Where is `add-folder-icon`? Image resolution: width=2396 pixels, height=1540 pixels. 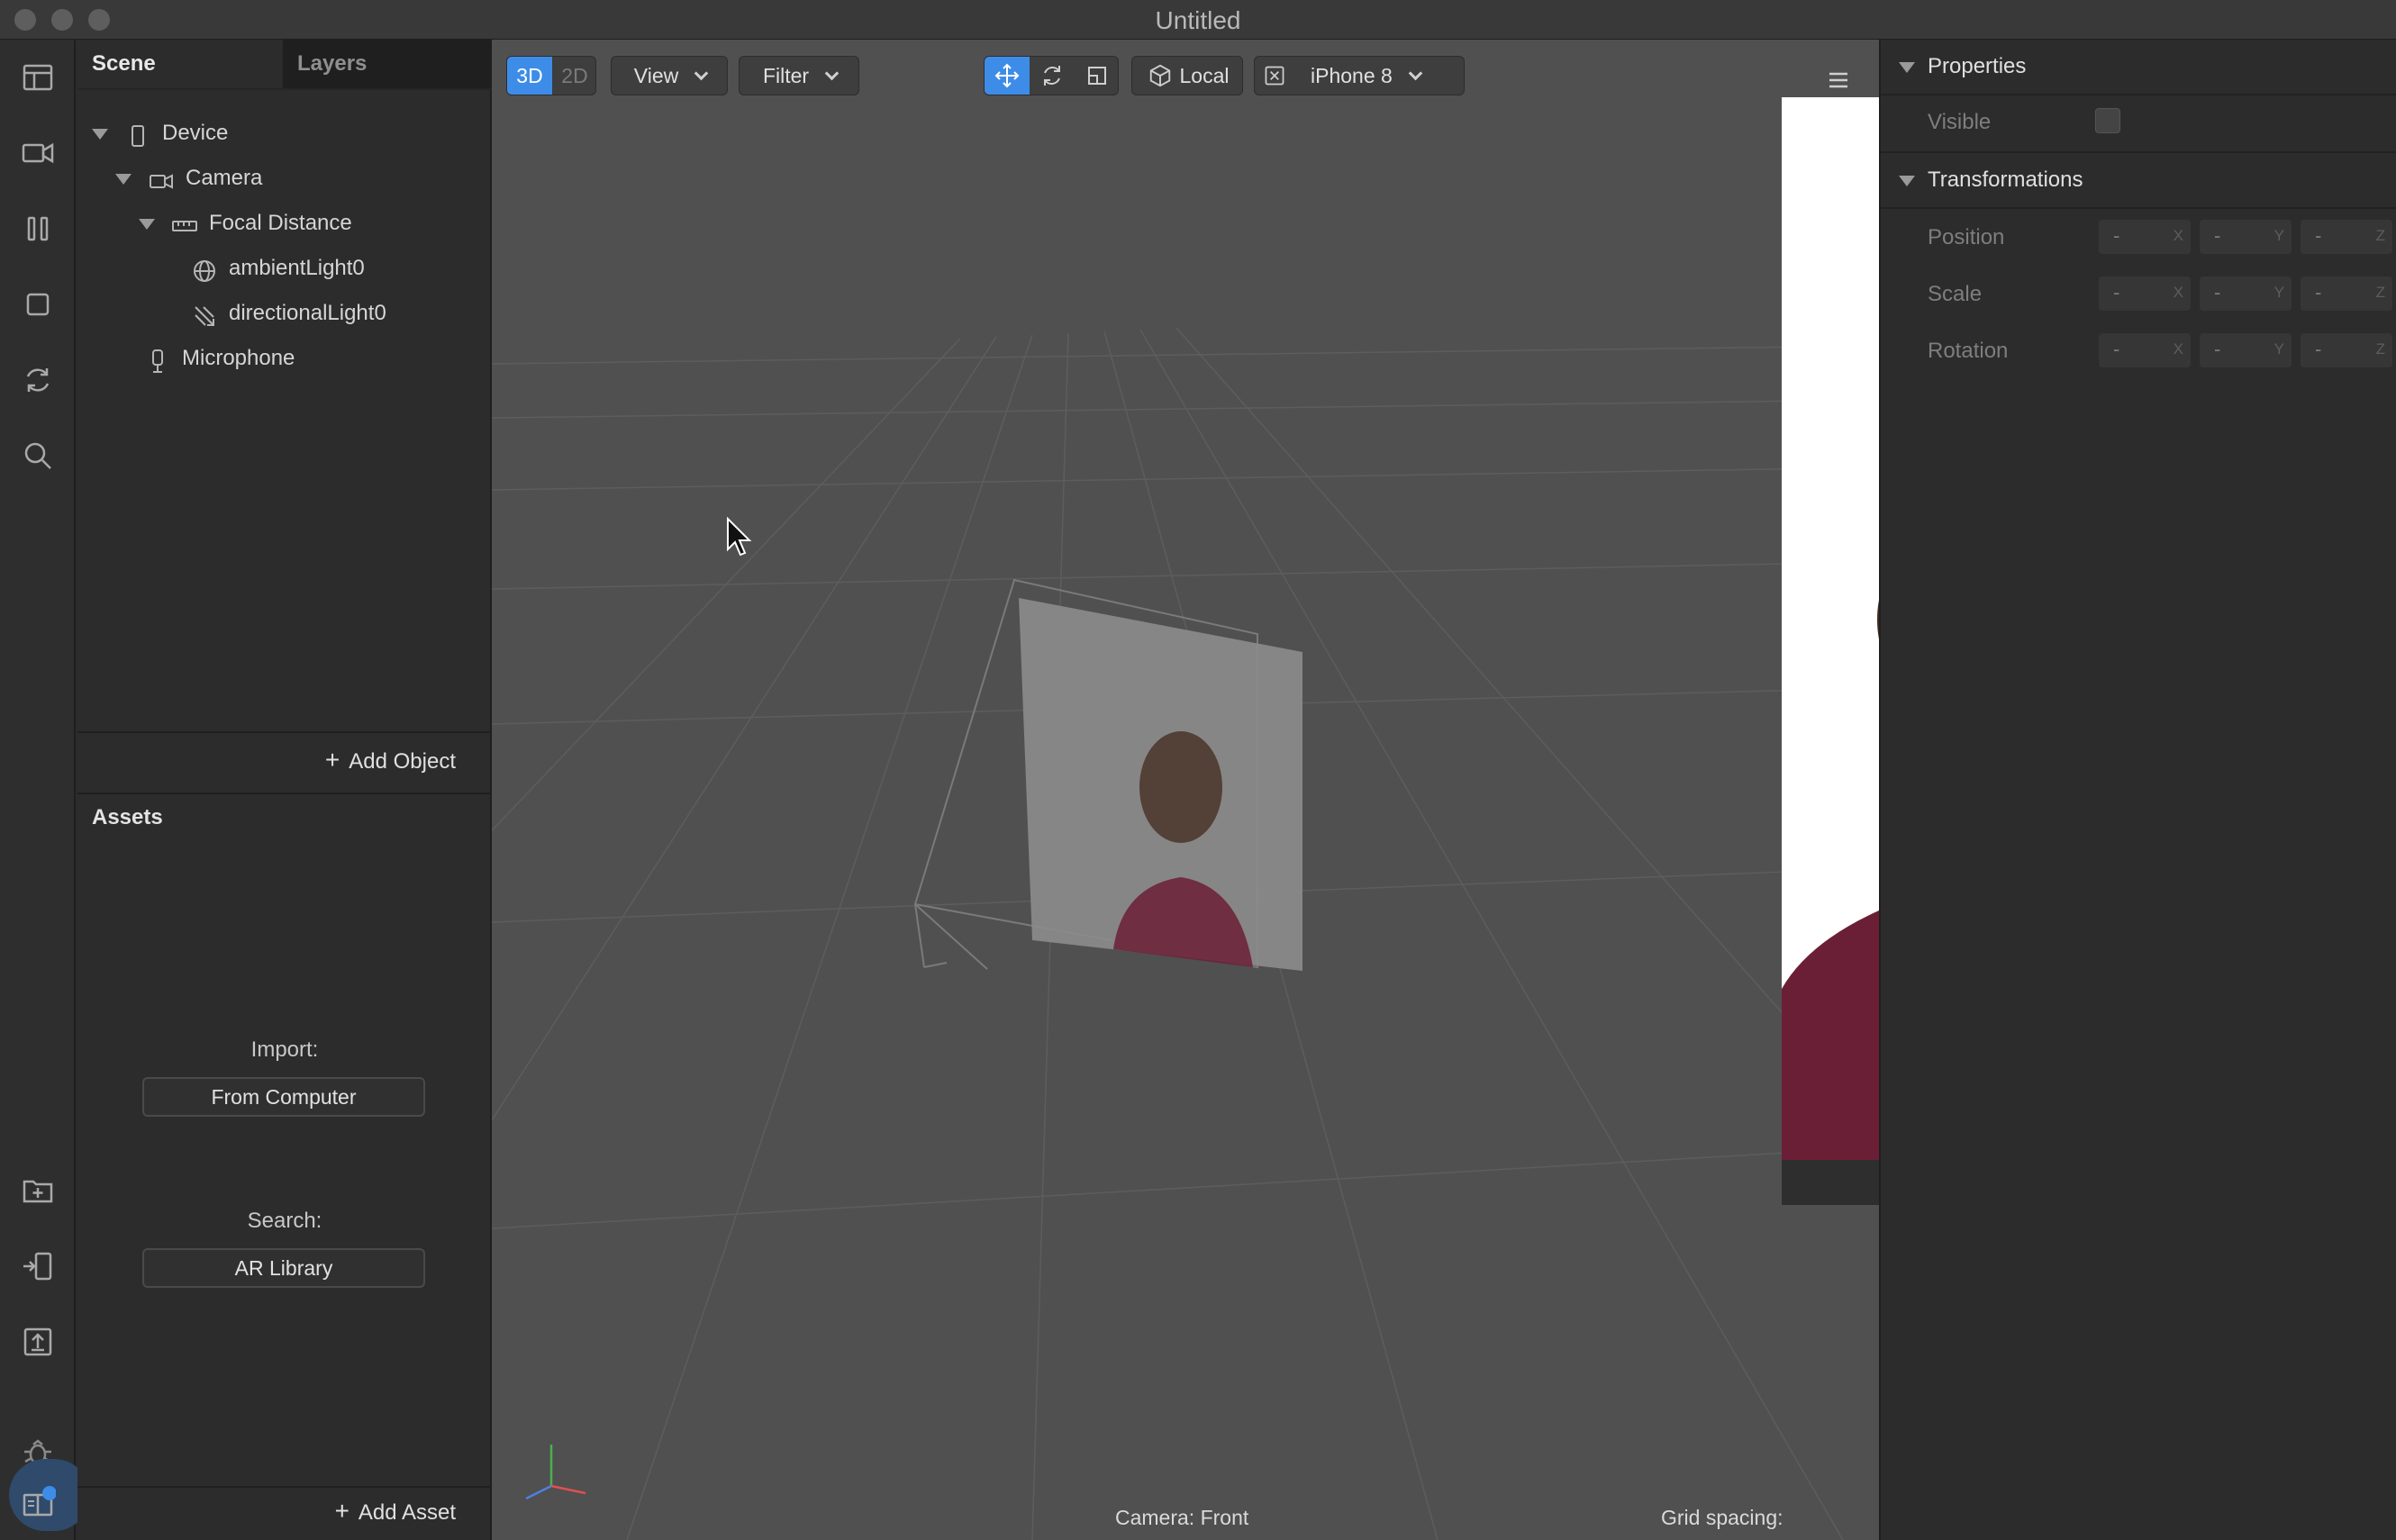
add-folder-icon is located at coordinates (38, 1191).